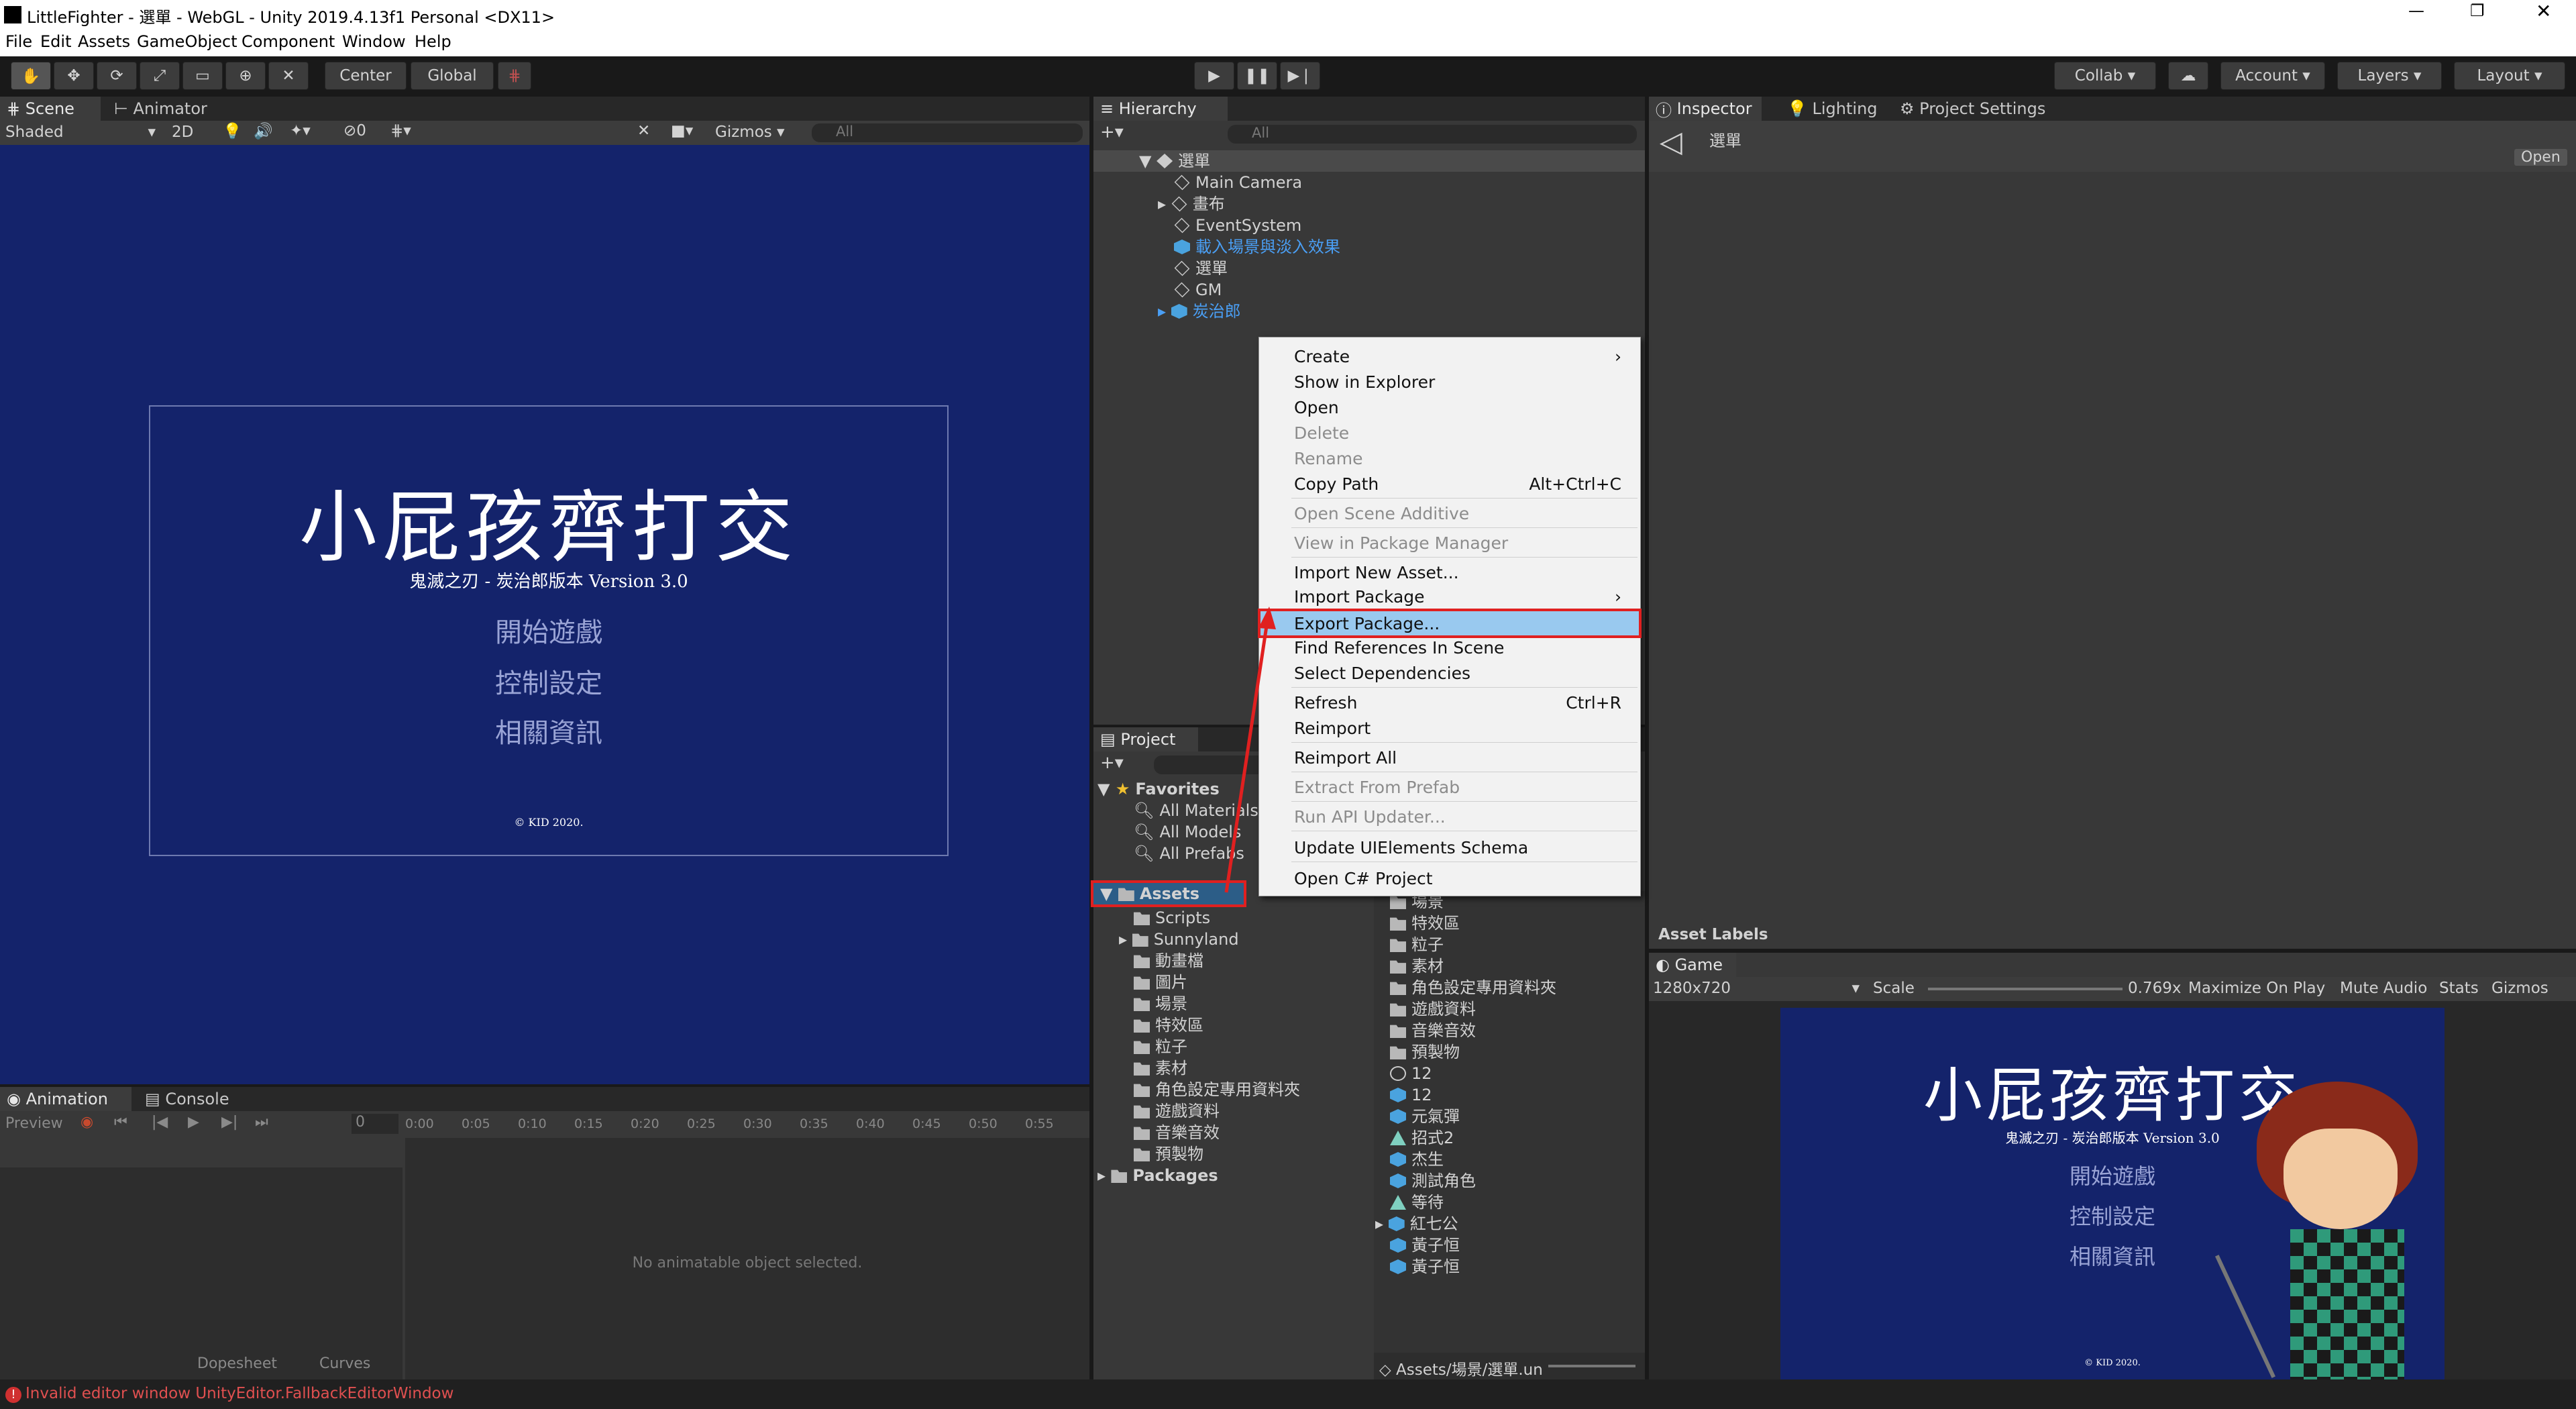 The width and height of the screenshot is (2576, 1409). What do you see at coordinates (1177, 1111) in the screenshot?
I see `asset-folder: 遊戲資料` at bounding box center [1177, 1111].